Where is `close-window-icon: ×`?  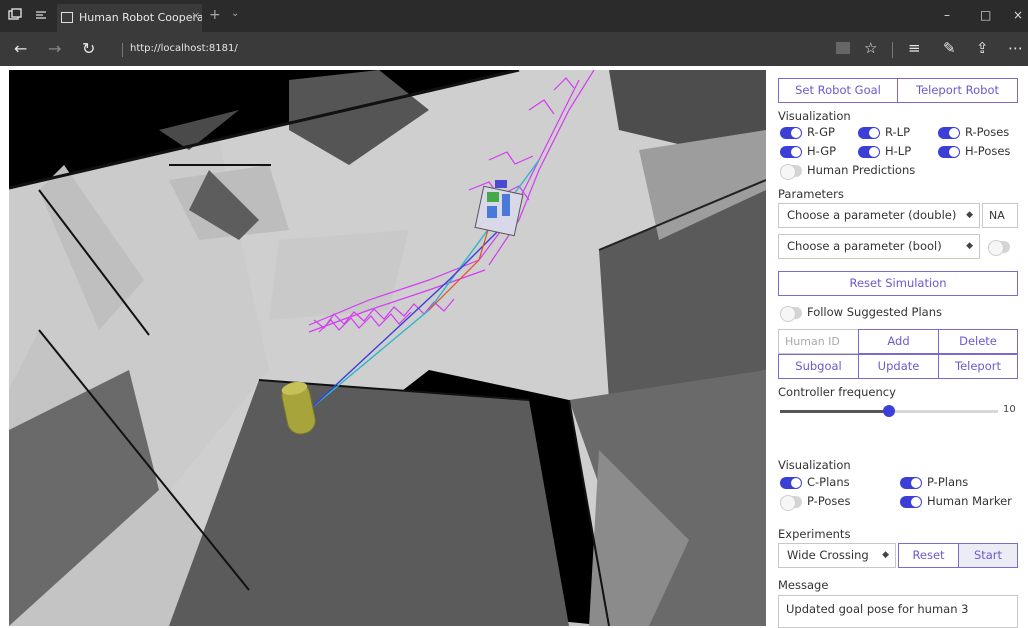
close-window-icon: × is located at coordinates (1018, 15).